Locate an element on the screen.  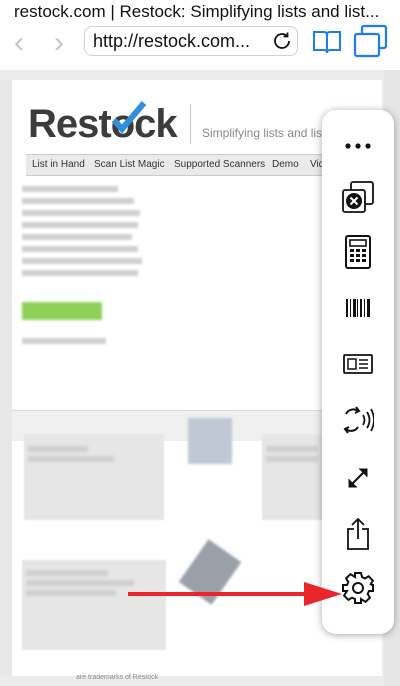
more-button is located at coordinates (358, 146).